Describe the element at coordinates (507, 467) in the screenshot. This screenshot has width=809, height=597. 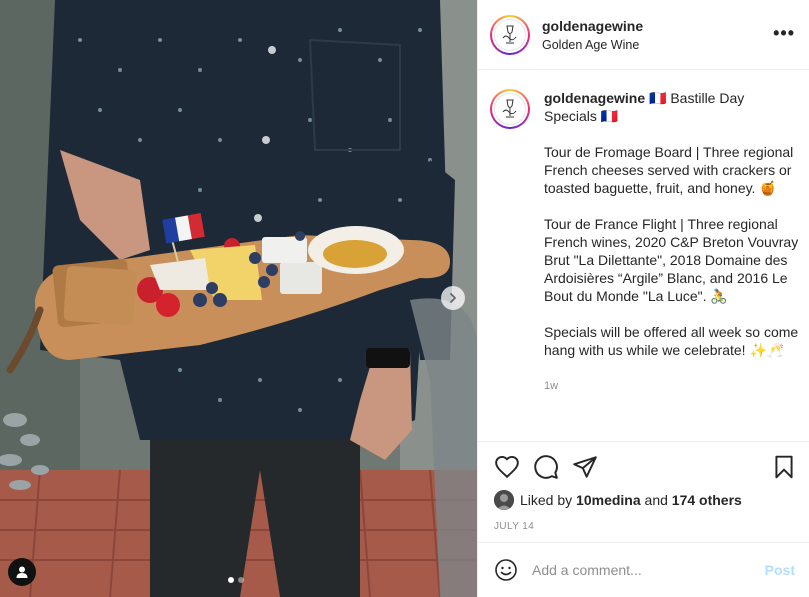
I see `heart-icon` at that location.